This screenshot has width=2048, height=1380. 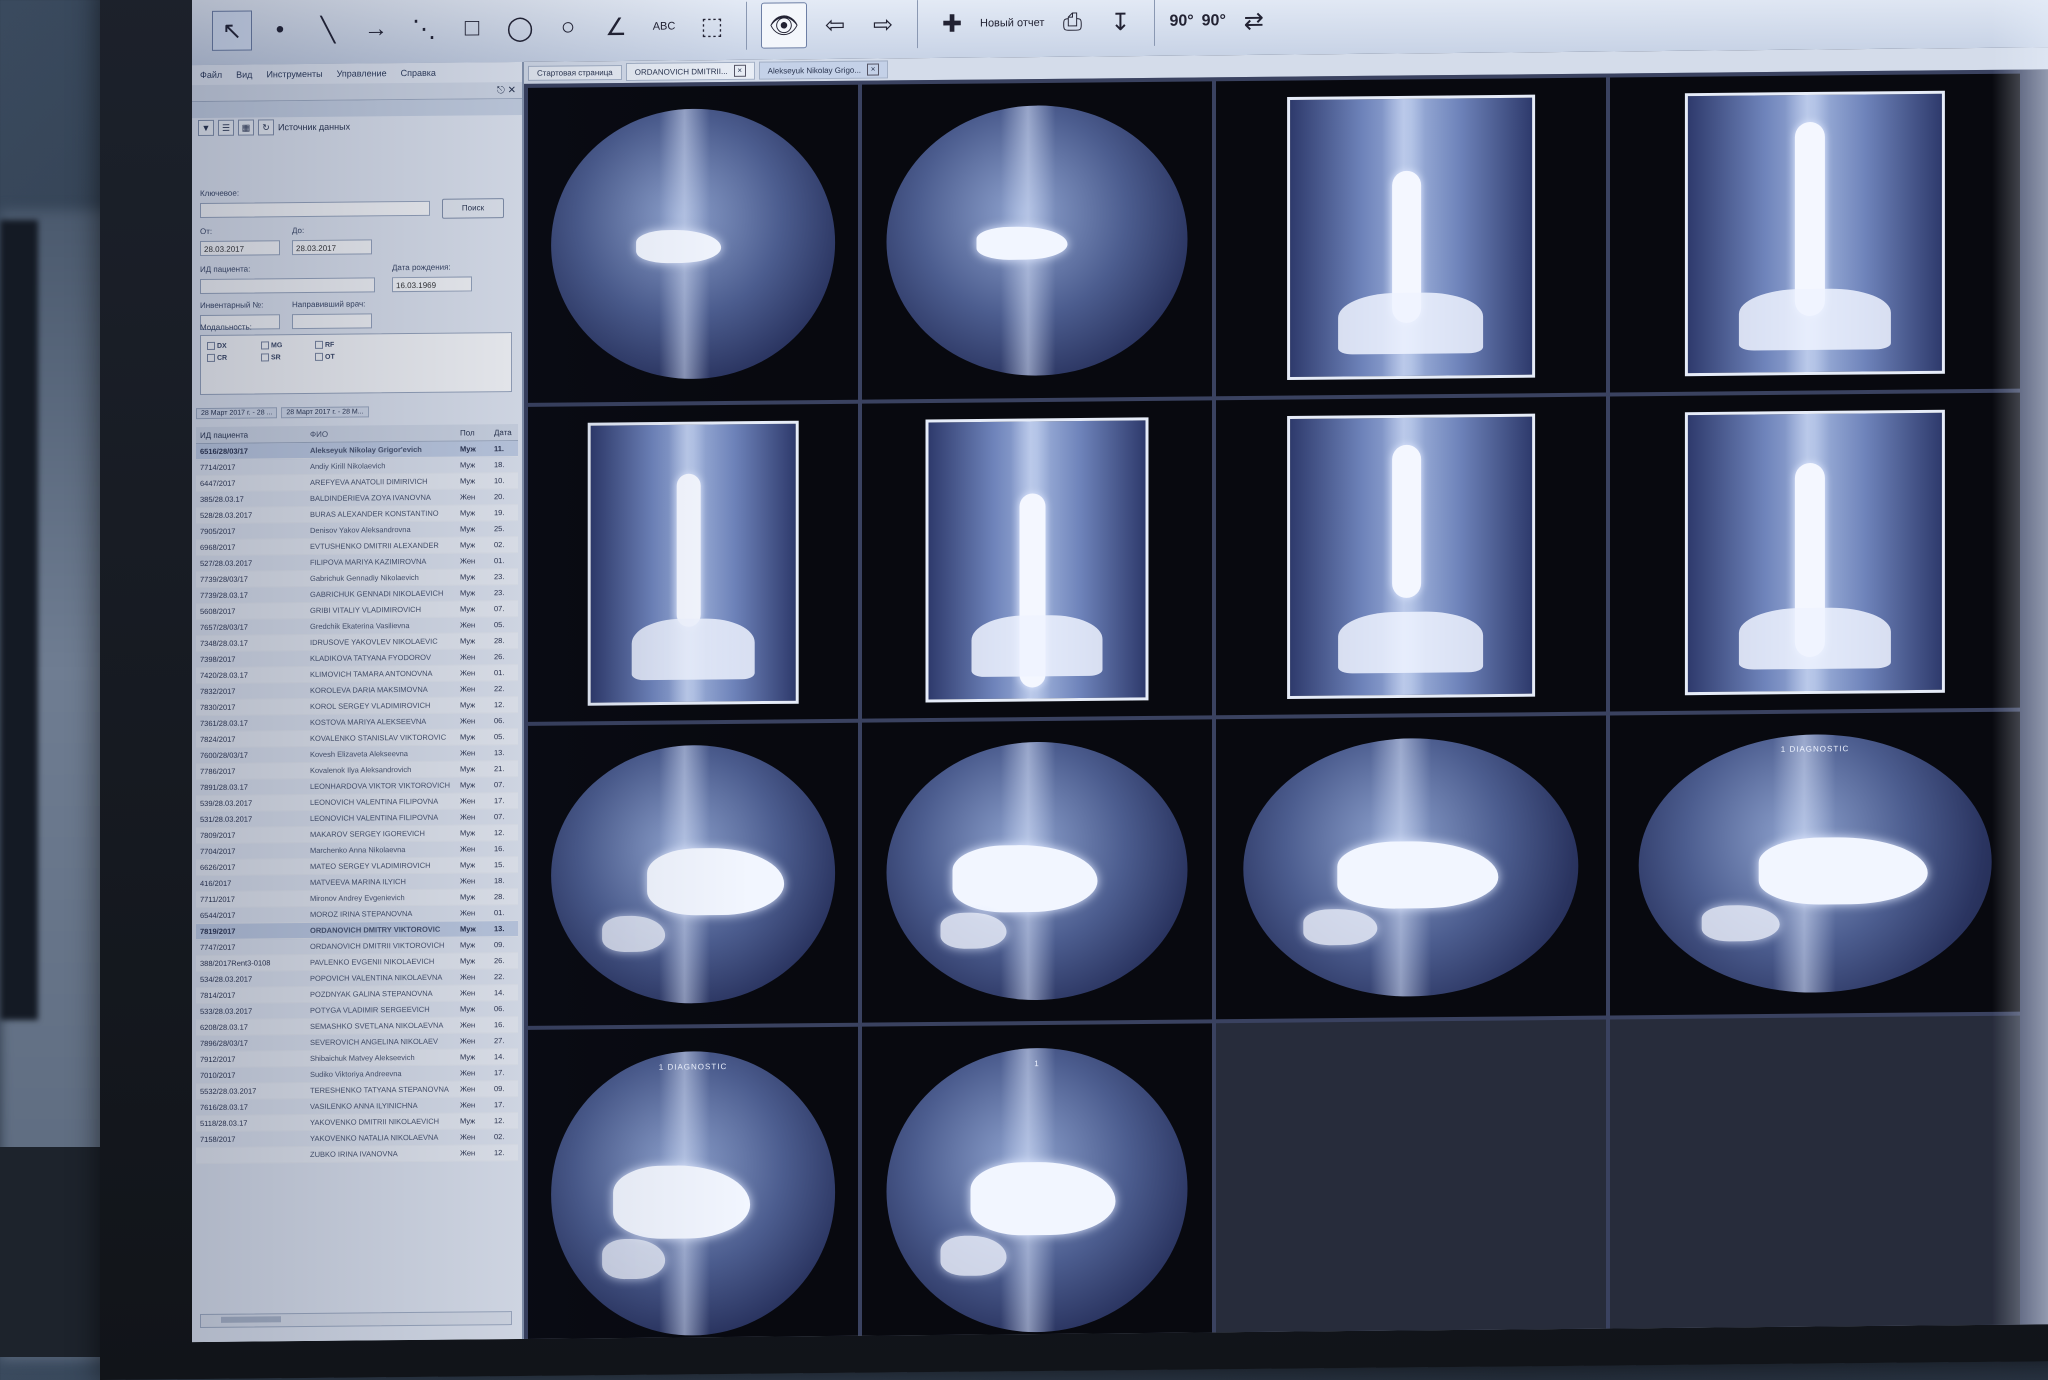 I want to click on rectangle-tool-button: □, so click(x=472, y=28).